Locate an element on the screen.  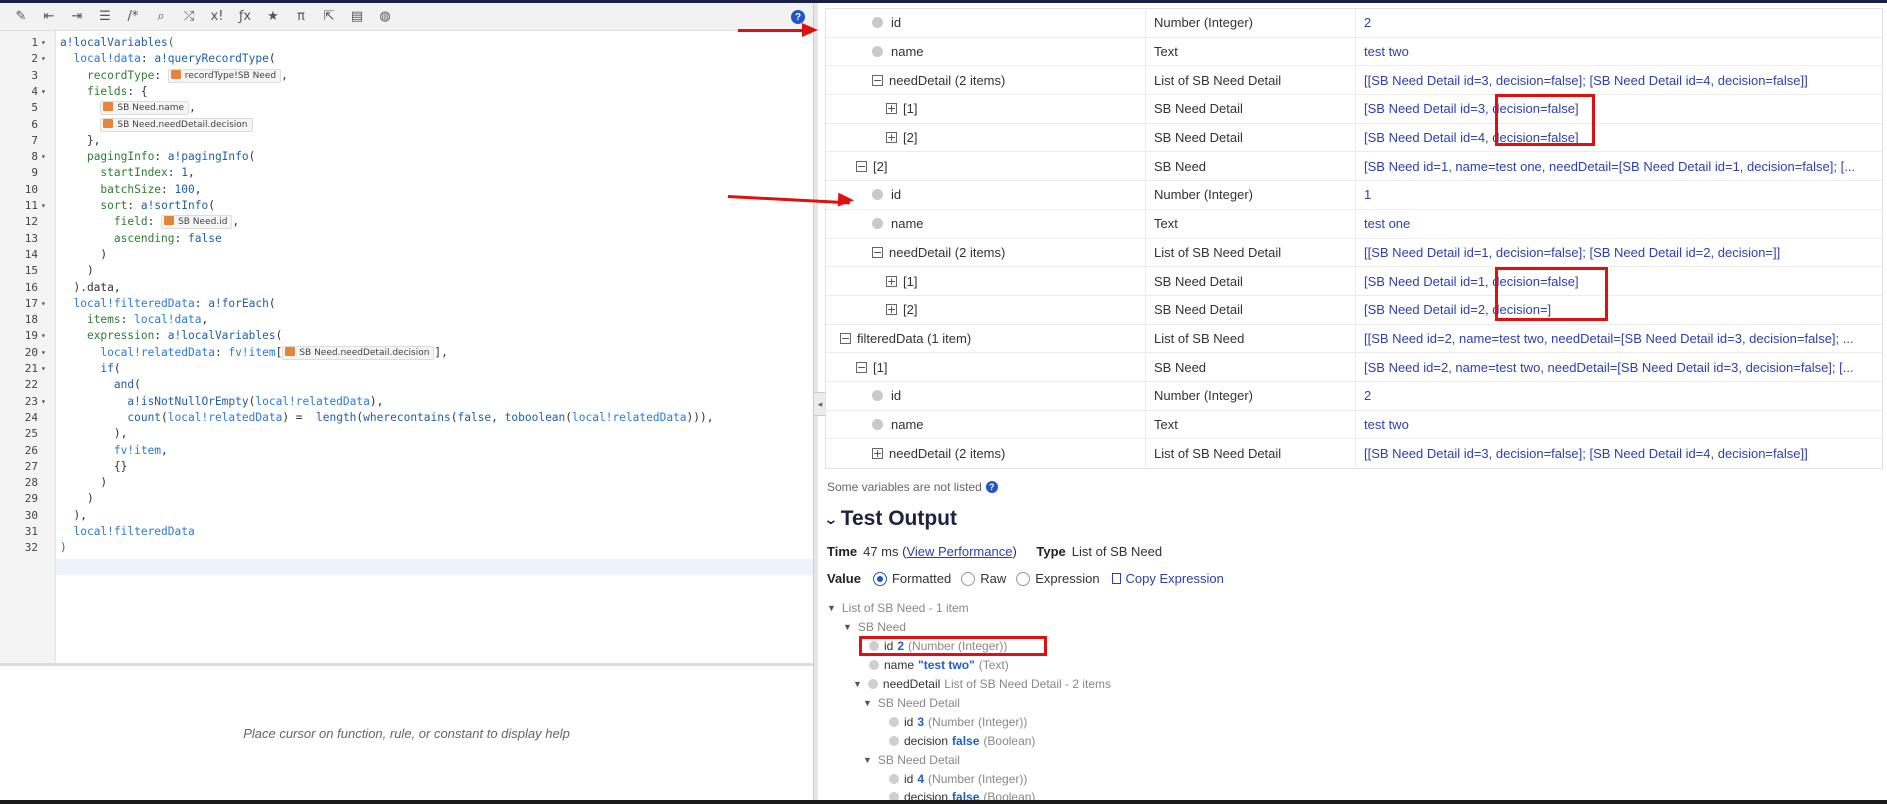
code-line: a!isNotNullOrEmpty(local!relatedData), is located at coordinates (221, 402).